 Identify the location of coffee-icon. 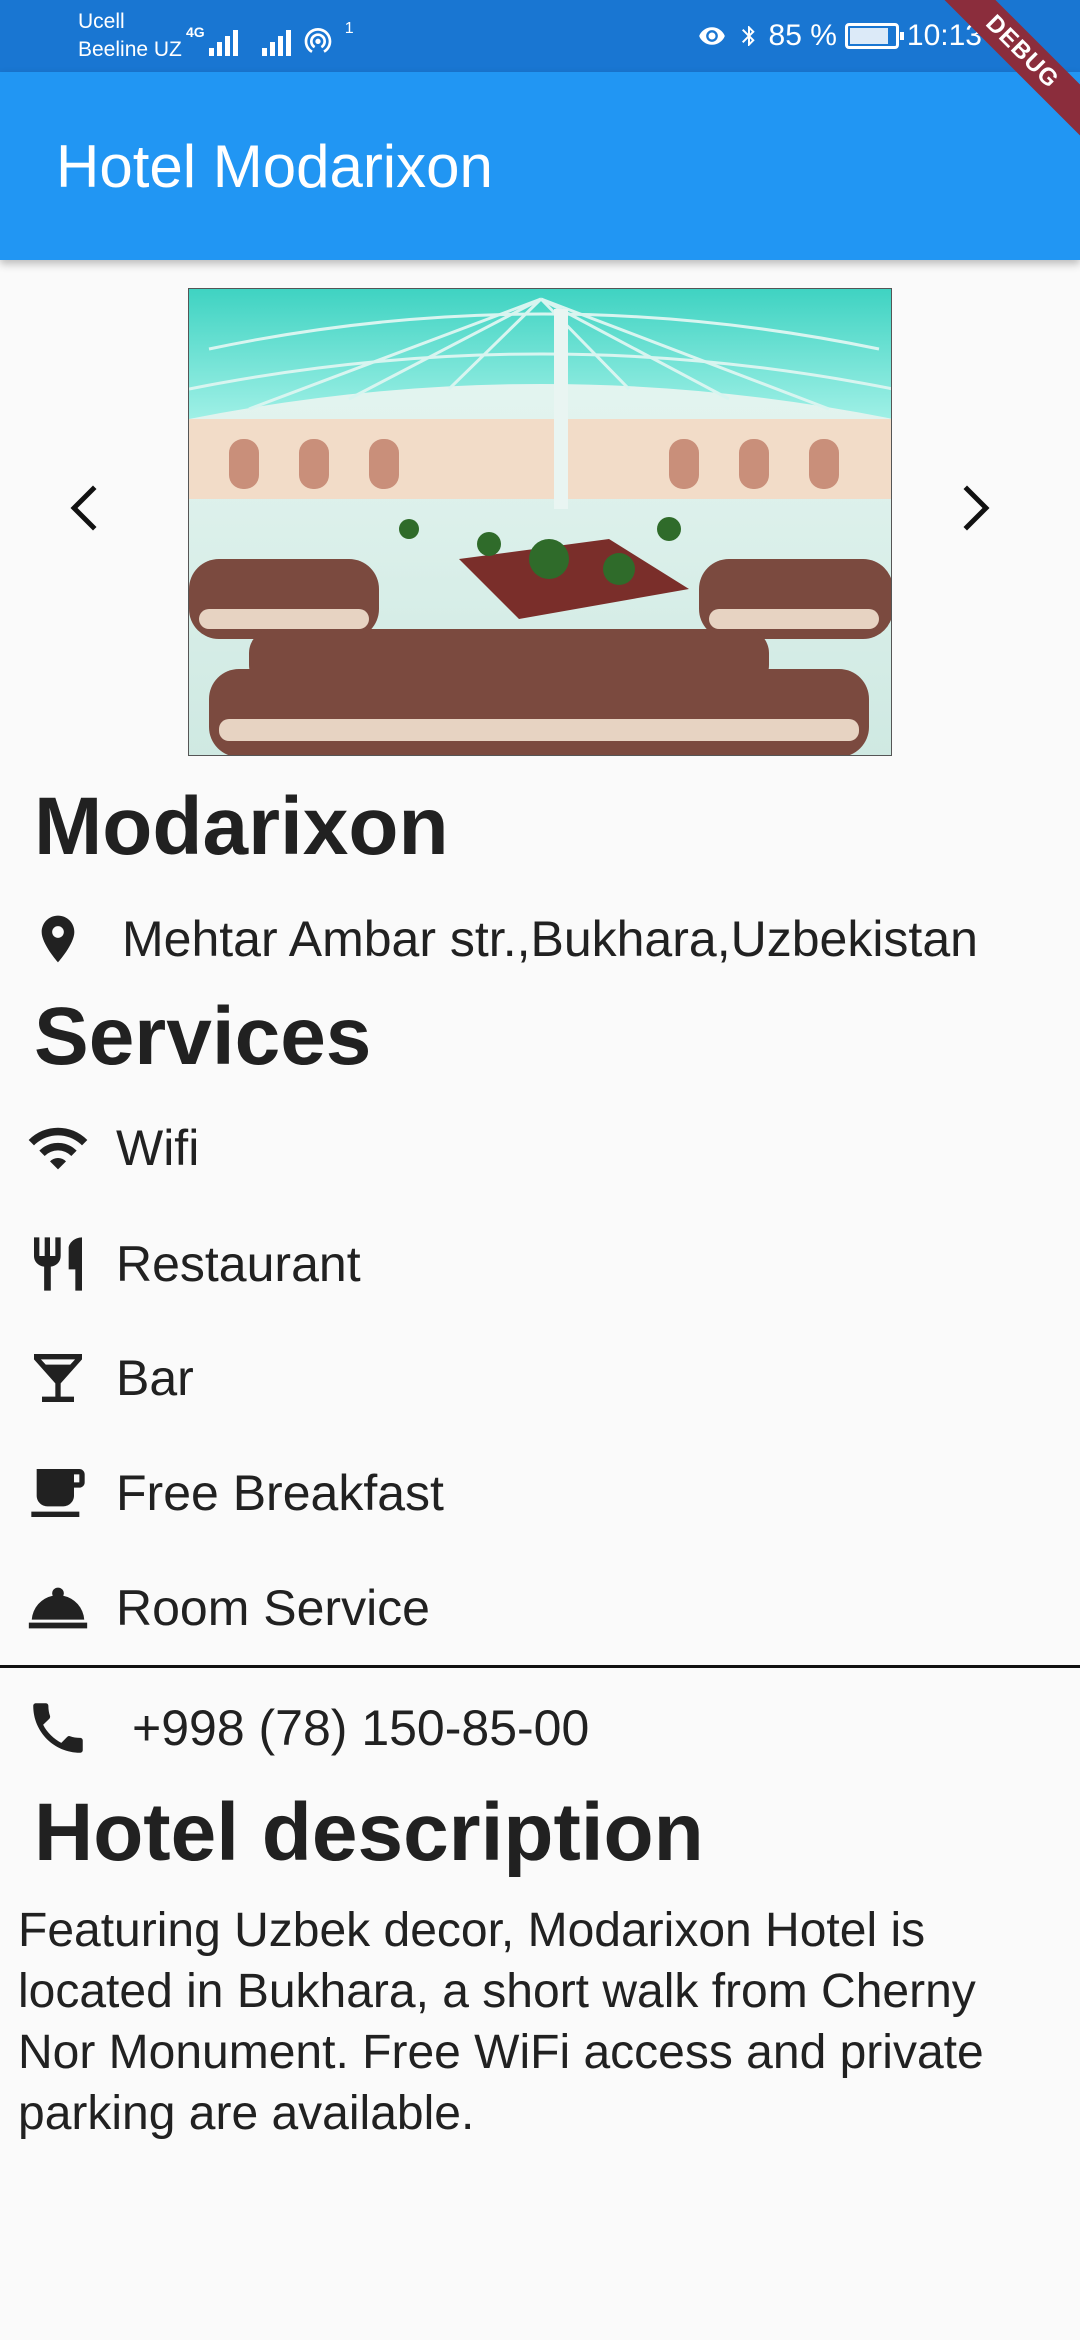
(58, 1493).